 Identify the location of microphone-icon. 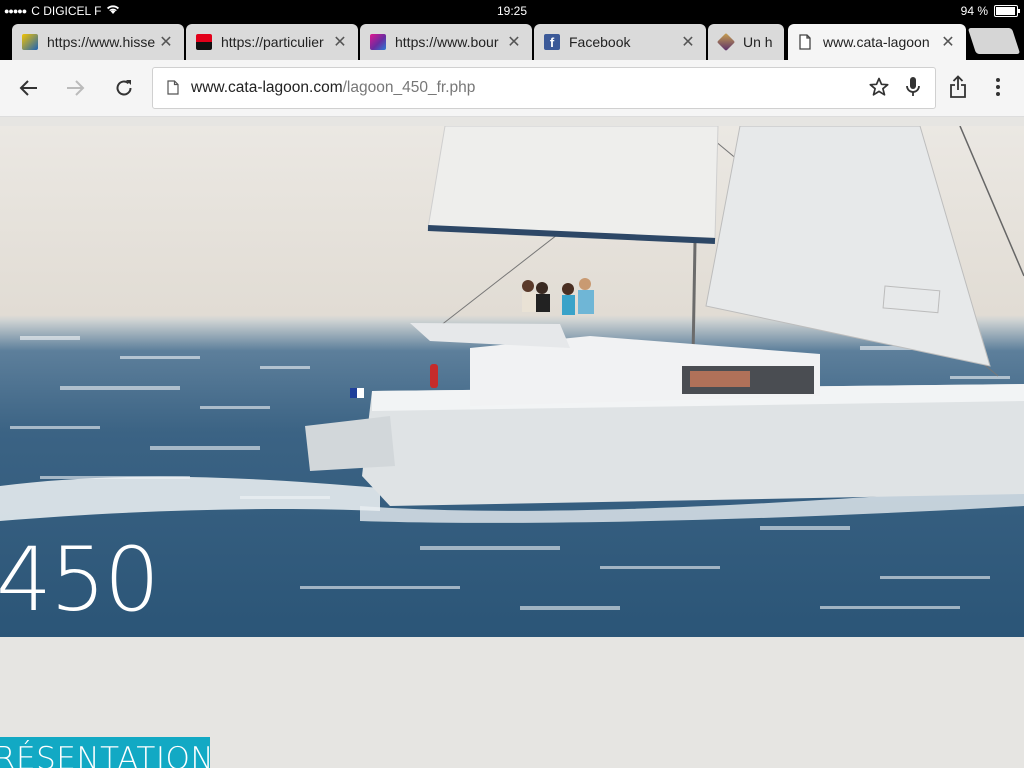
(913, 89).